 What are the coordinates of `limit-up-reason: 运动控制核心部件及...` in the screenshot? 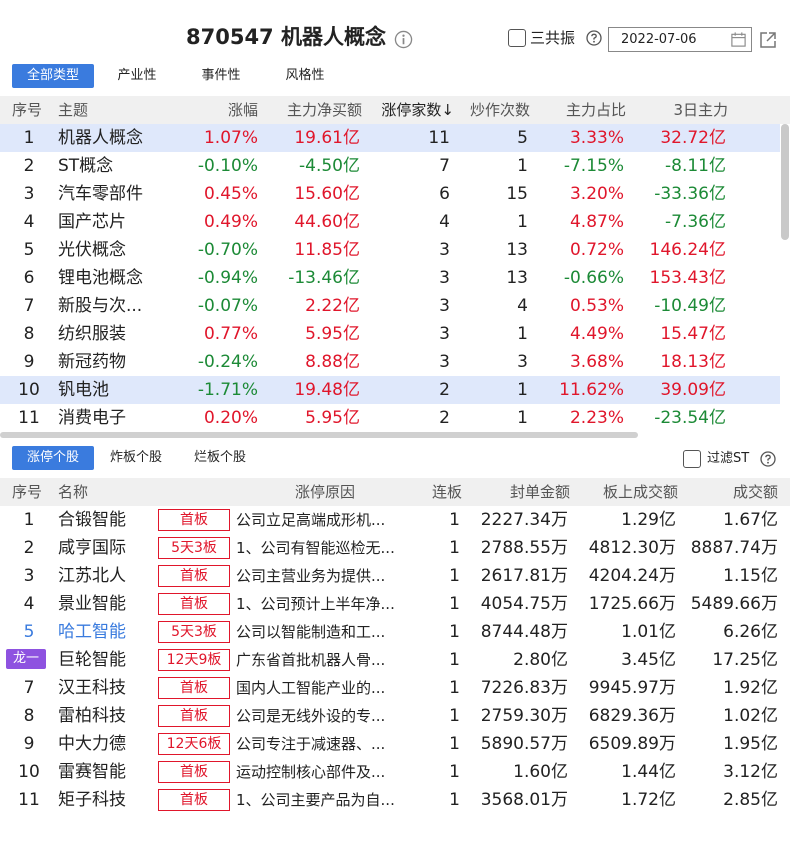 It's located at (325, 772).